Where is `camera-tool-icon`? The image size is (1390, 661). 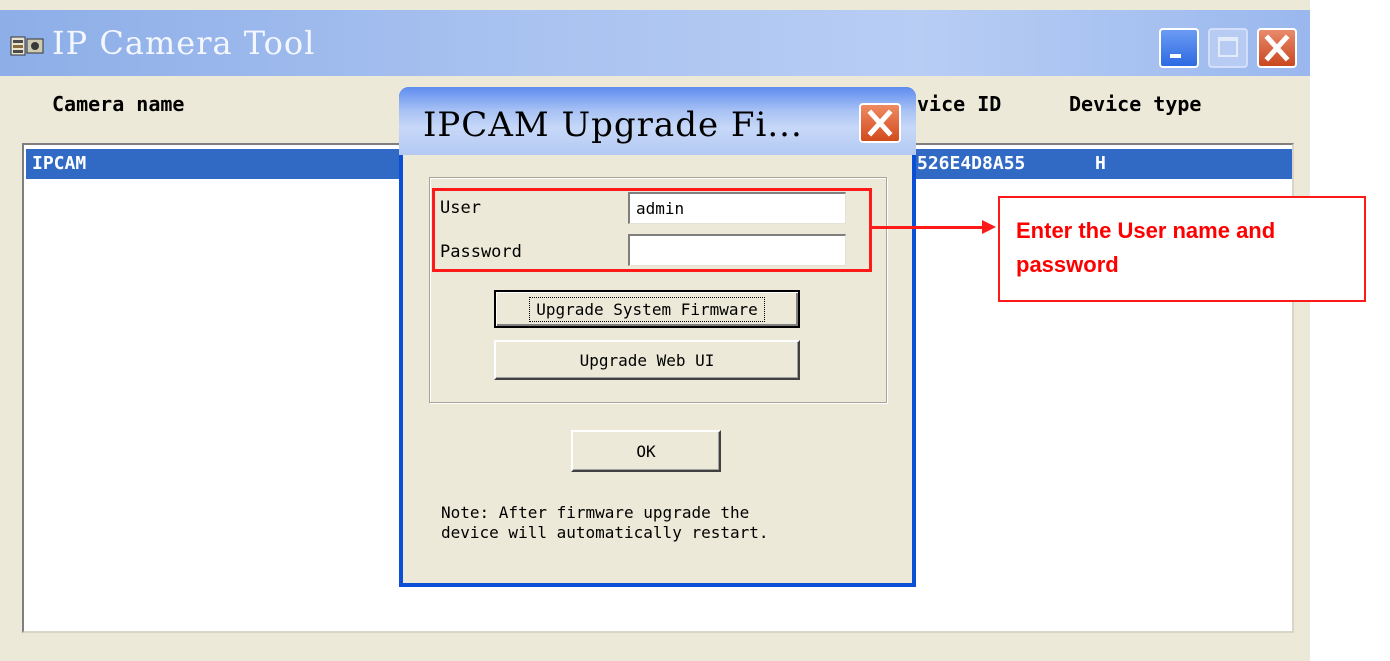
camera-tool-icon is located at coordinates (27, 46).